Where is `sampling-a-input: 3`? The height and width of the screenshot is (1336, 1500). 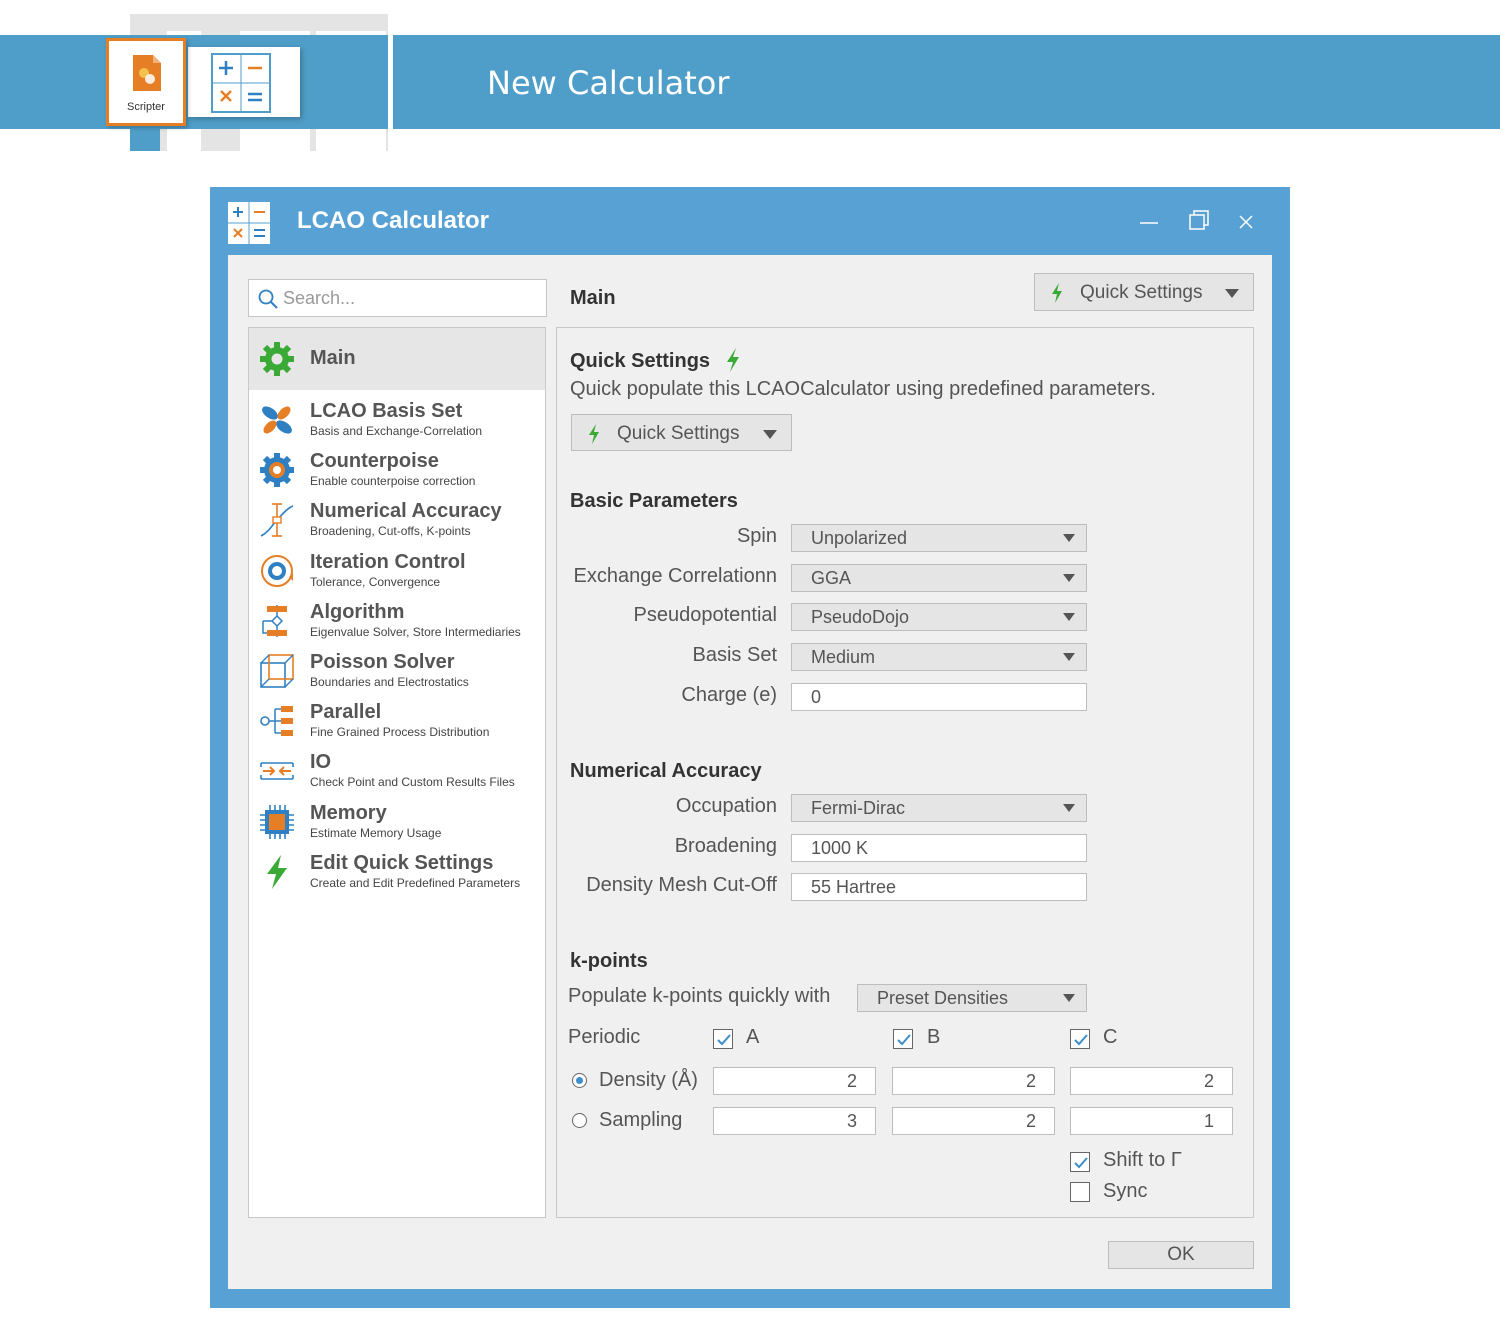 sampling-a-input: 3 is located at coordinates (794, 1121).